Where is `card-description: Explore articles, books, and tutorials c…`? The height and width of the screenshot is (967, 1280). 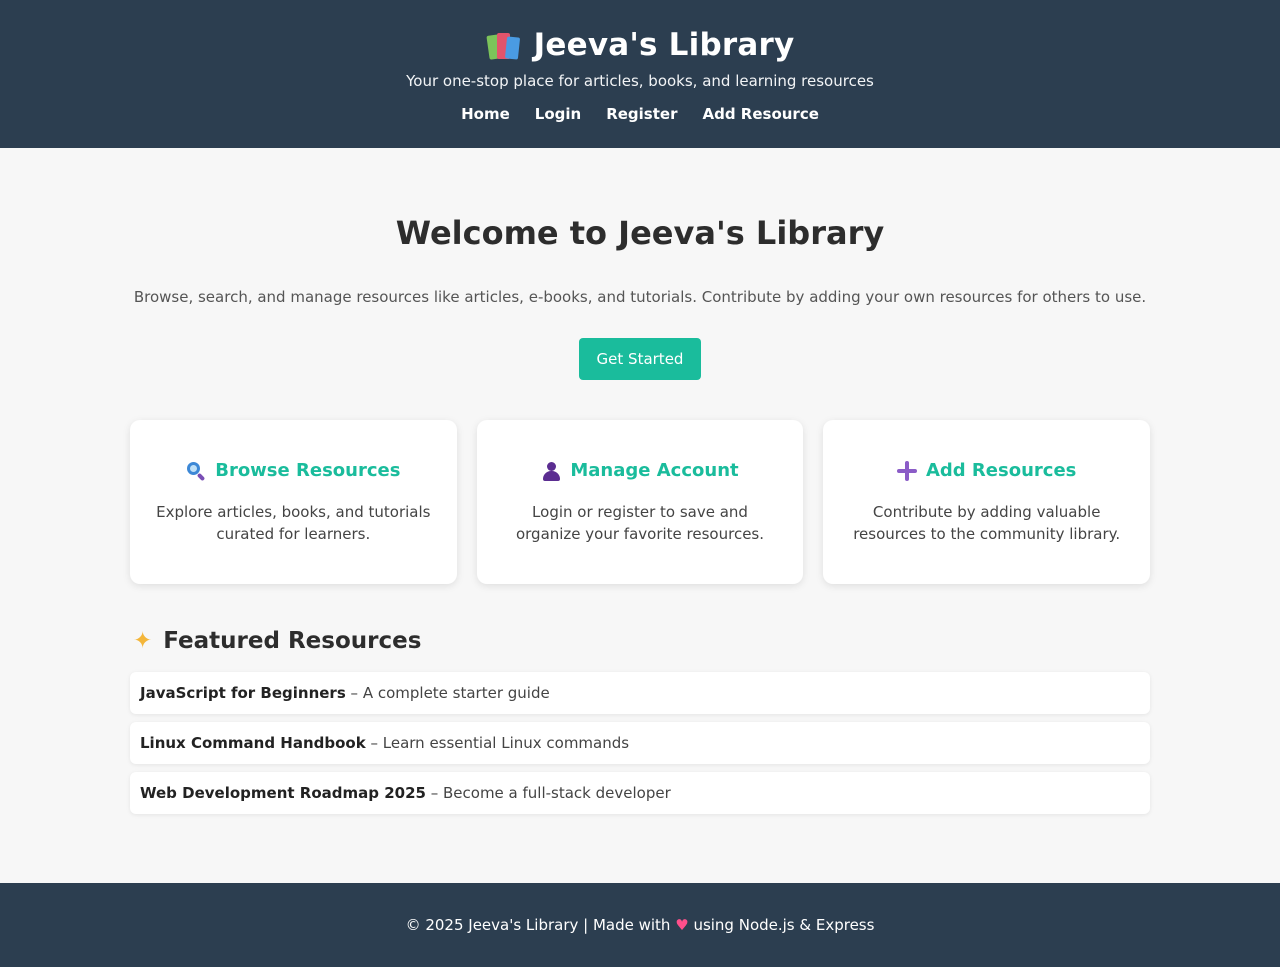 card-description: Explore articles, books, and tutorials c… is located at coordinates (293, 523).